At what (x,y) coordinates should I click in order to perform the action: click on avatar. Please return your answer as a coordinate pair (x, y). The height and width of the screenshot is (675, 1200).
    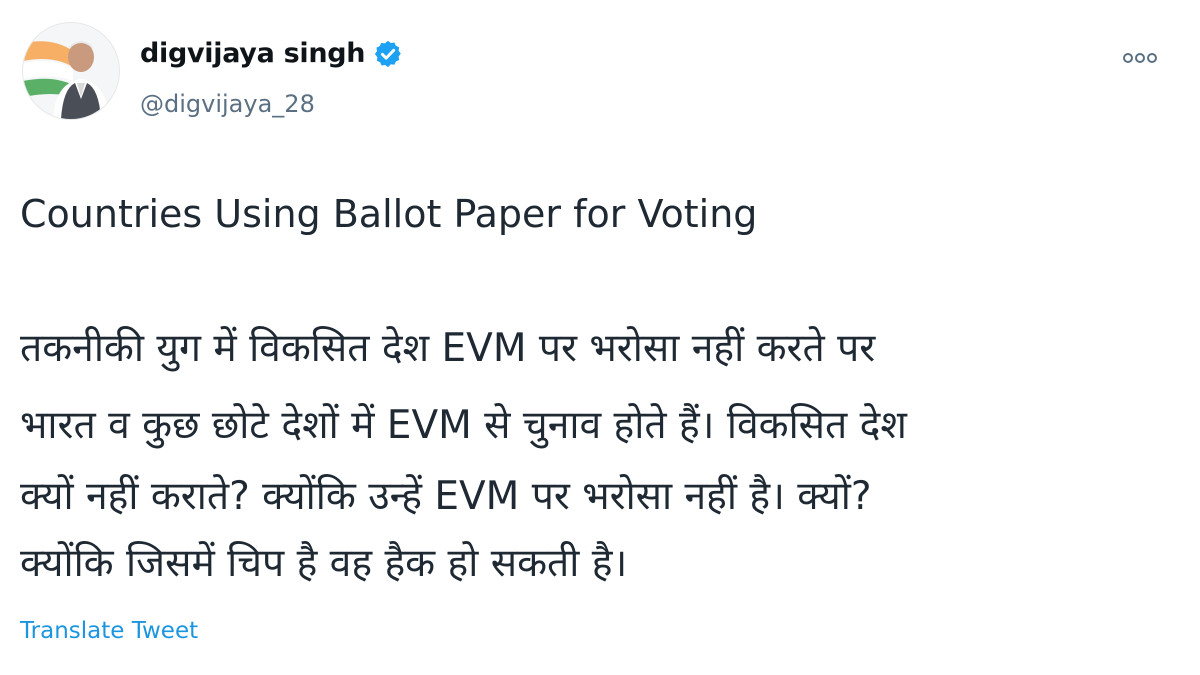
    Looking at the image, I should click on (71, 71).